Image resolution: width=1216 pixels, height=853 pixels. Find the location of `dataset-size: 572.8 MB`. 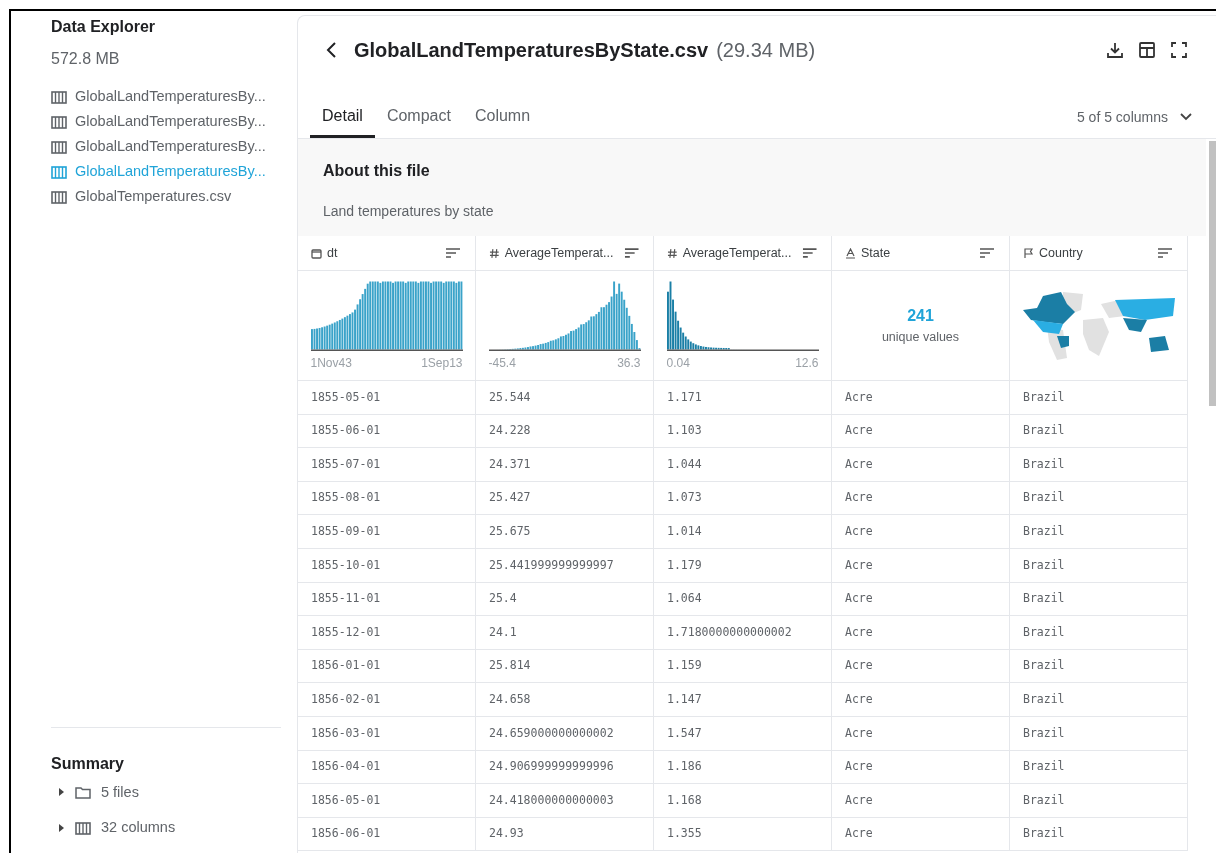

dataset-size: 572.8 MB is located at coordinates (86, 59).